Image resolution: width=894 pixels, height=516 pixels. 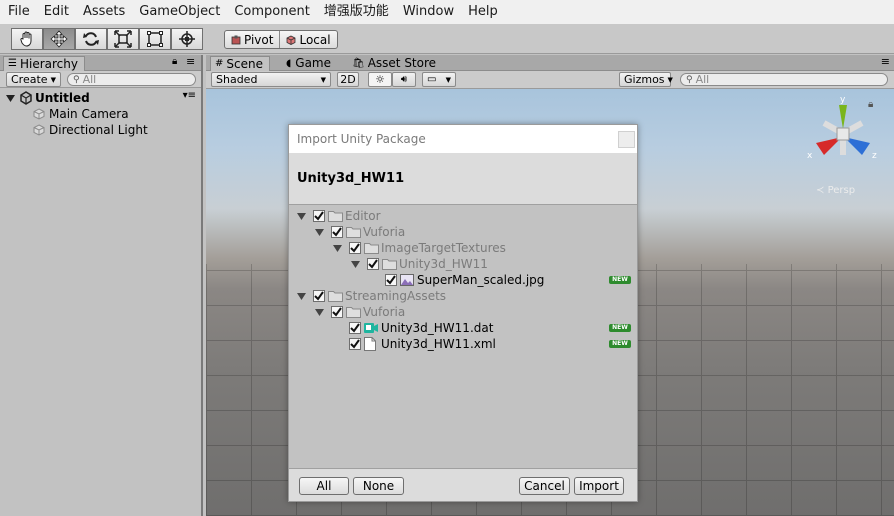 I want to click on menu-window: Window, so click(x=428, y=12).